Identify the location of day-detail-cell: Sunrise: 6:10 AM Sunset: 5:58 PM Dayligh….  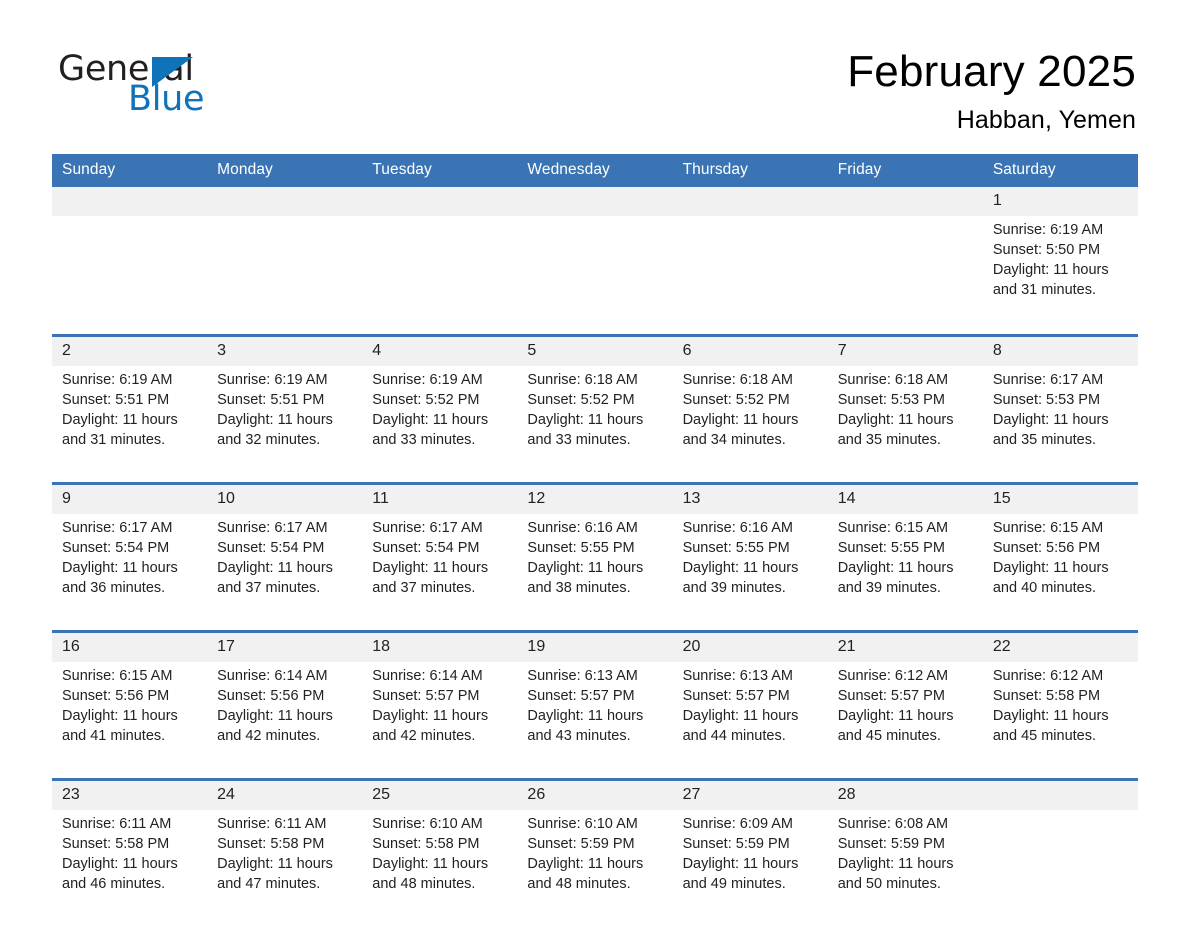
(440, 868).